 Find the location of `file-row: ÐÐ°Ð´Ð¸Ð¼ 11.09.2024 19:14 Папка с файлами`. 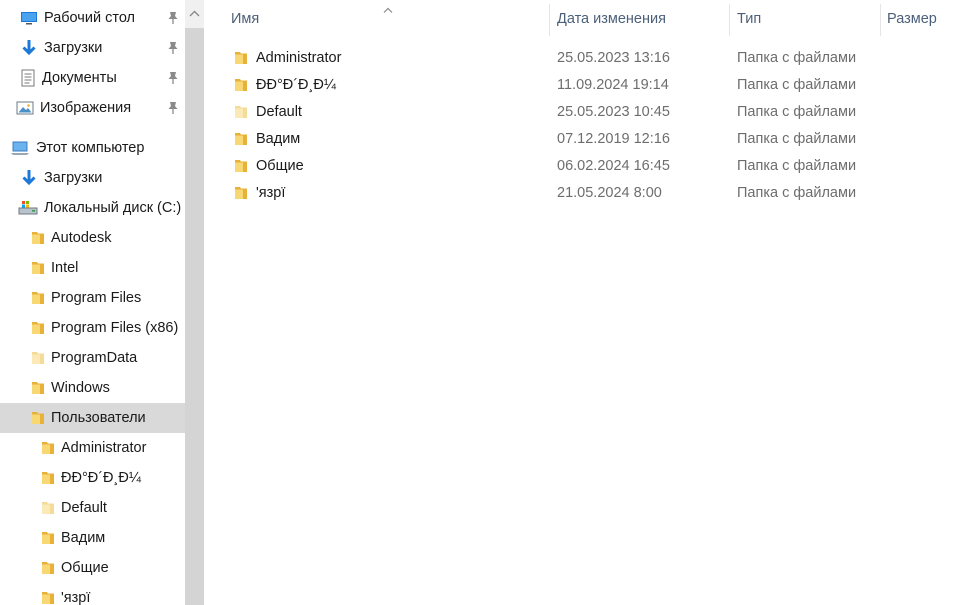

file-row: ÐÐ°Ð´Ð¸Ð¼ 11.09.2024 19:14 Папка с файлами is located at coordinates (580, 84).